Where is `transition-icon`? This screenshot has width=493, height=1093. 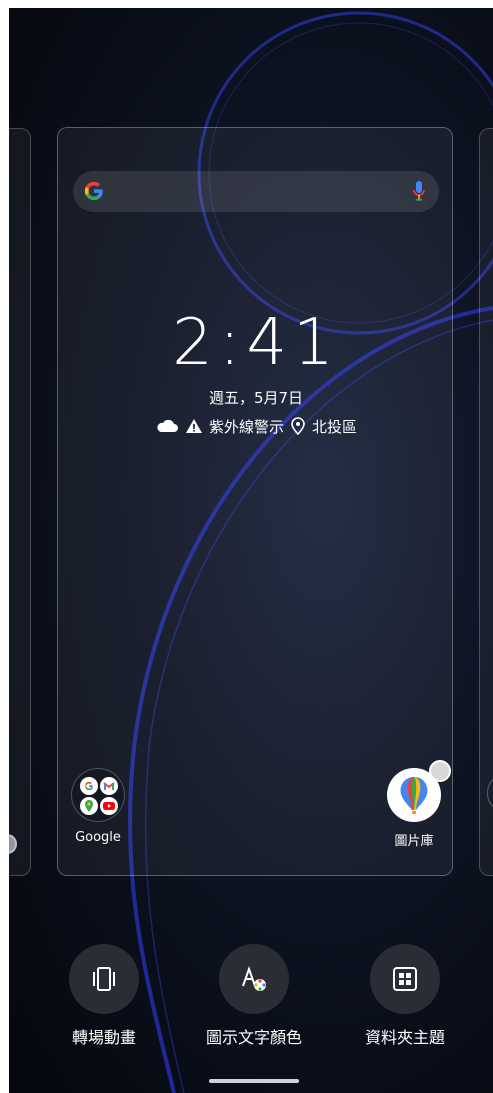 transition-icon is located at coordinates (104, 979).